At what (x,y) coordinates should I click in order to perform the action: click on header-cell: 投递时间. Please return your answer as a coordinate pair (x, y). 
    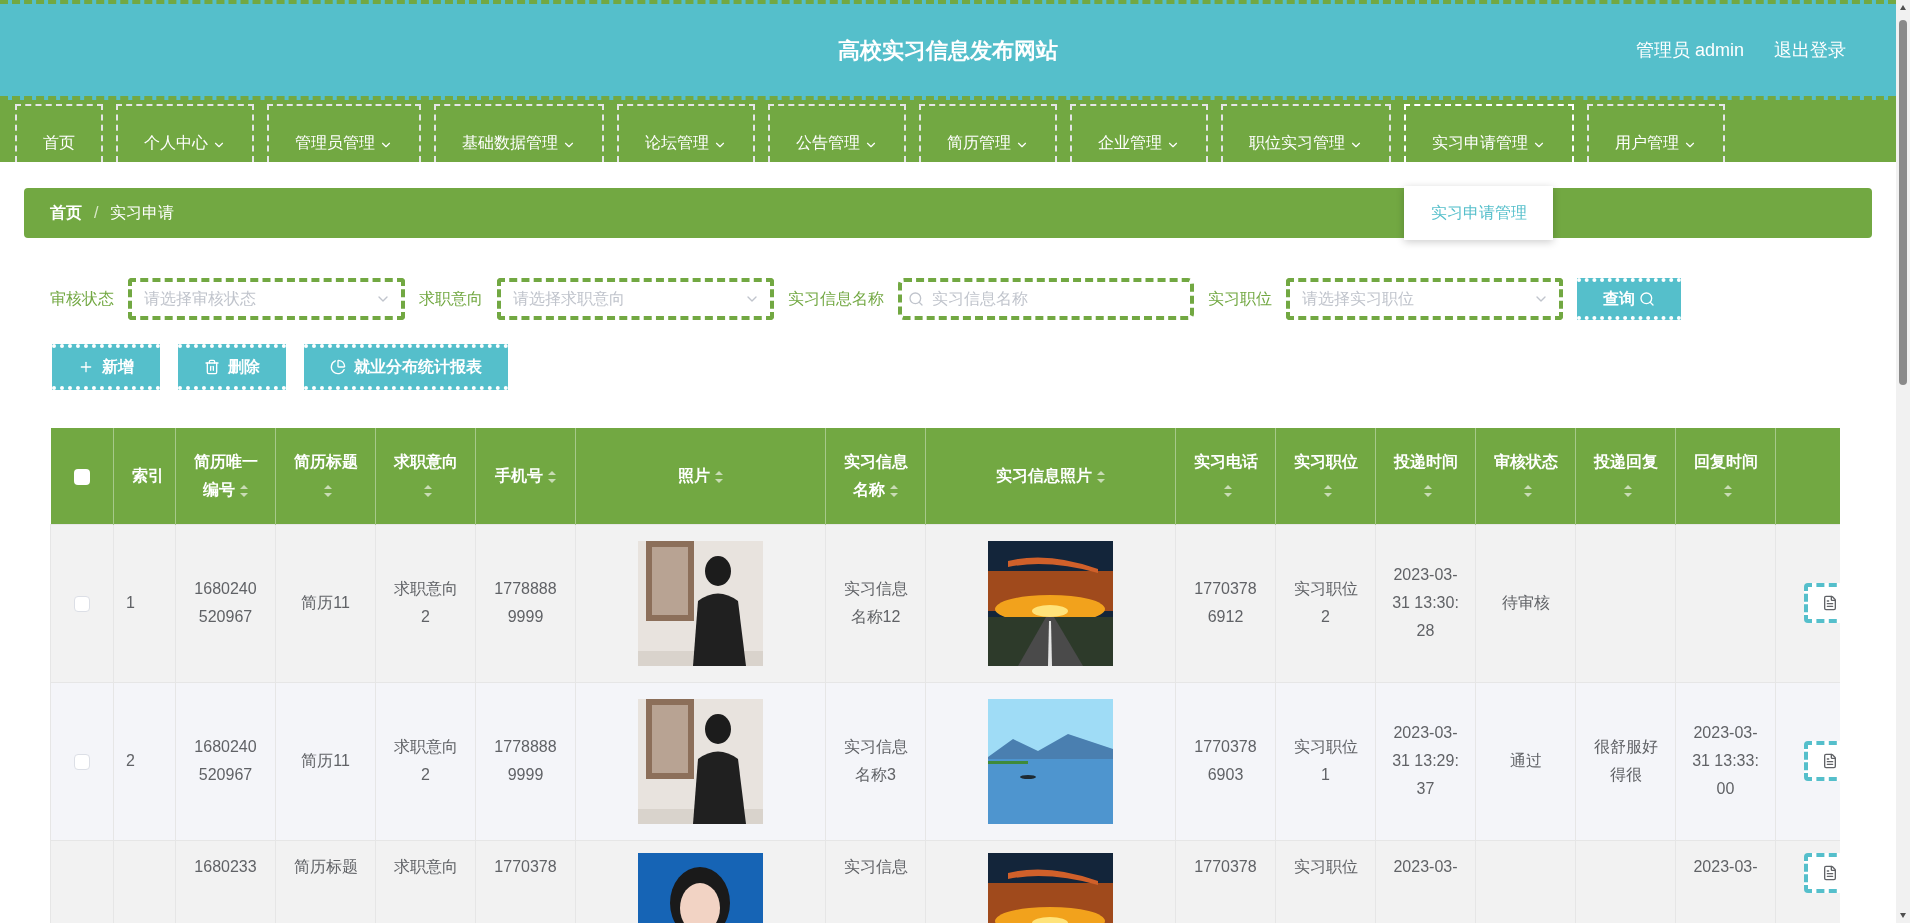
    Looking at the image, I should click on (1425, 476).